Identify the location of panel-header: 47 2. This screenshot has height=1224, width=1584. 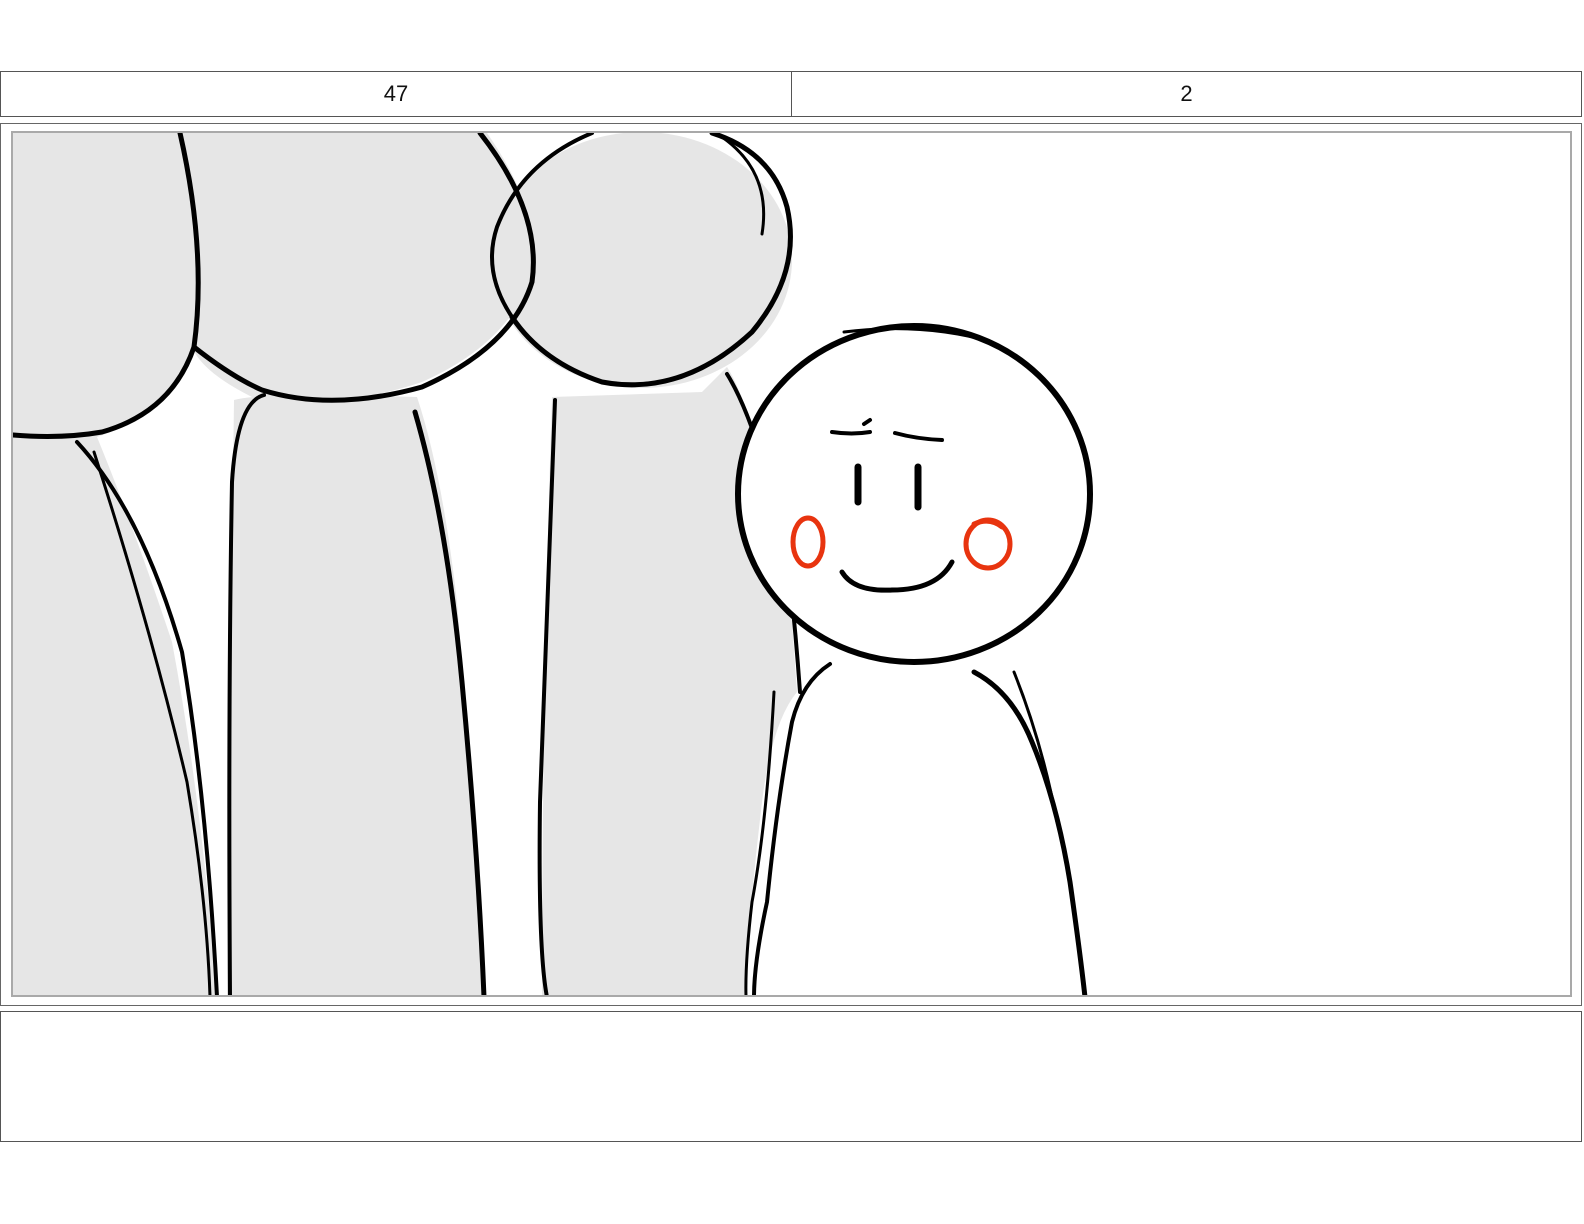
(791, 94).